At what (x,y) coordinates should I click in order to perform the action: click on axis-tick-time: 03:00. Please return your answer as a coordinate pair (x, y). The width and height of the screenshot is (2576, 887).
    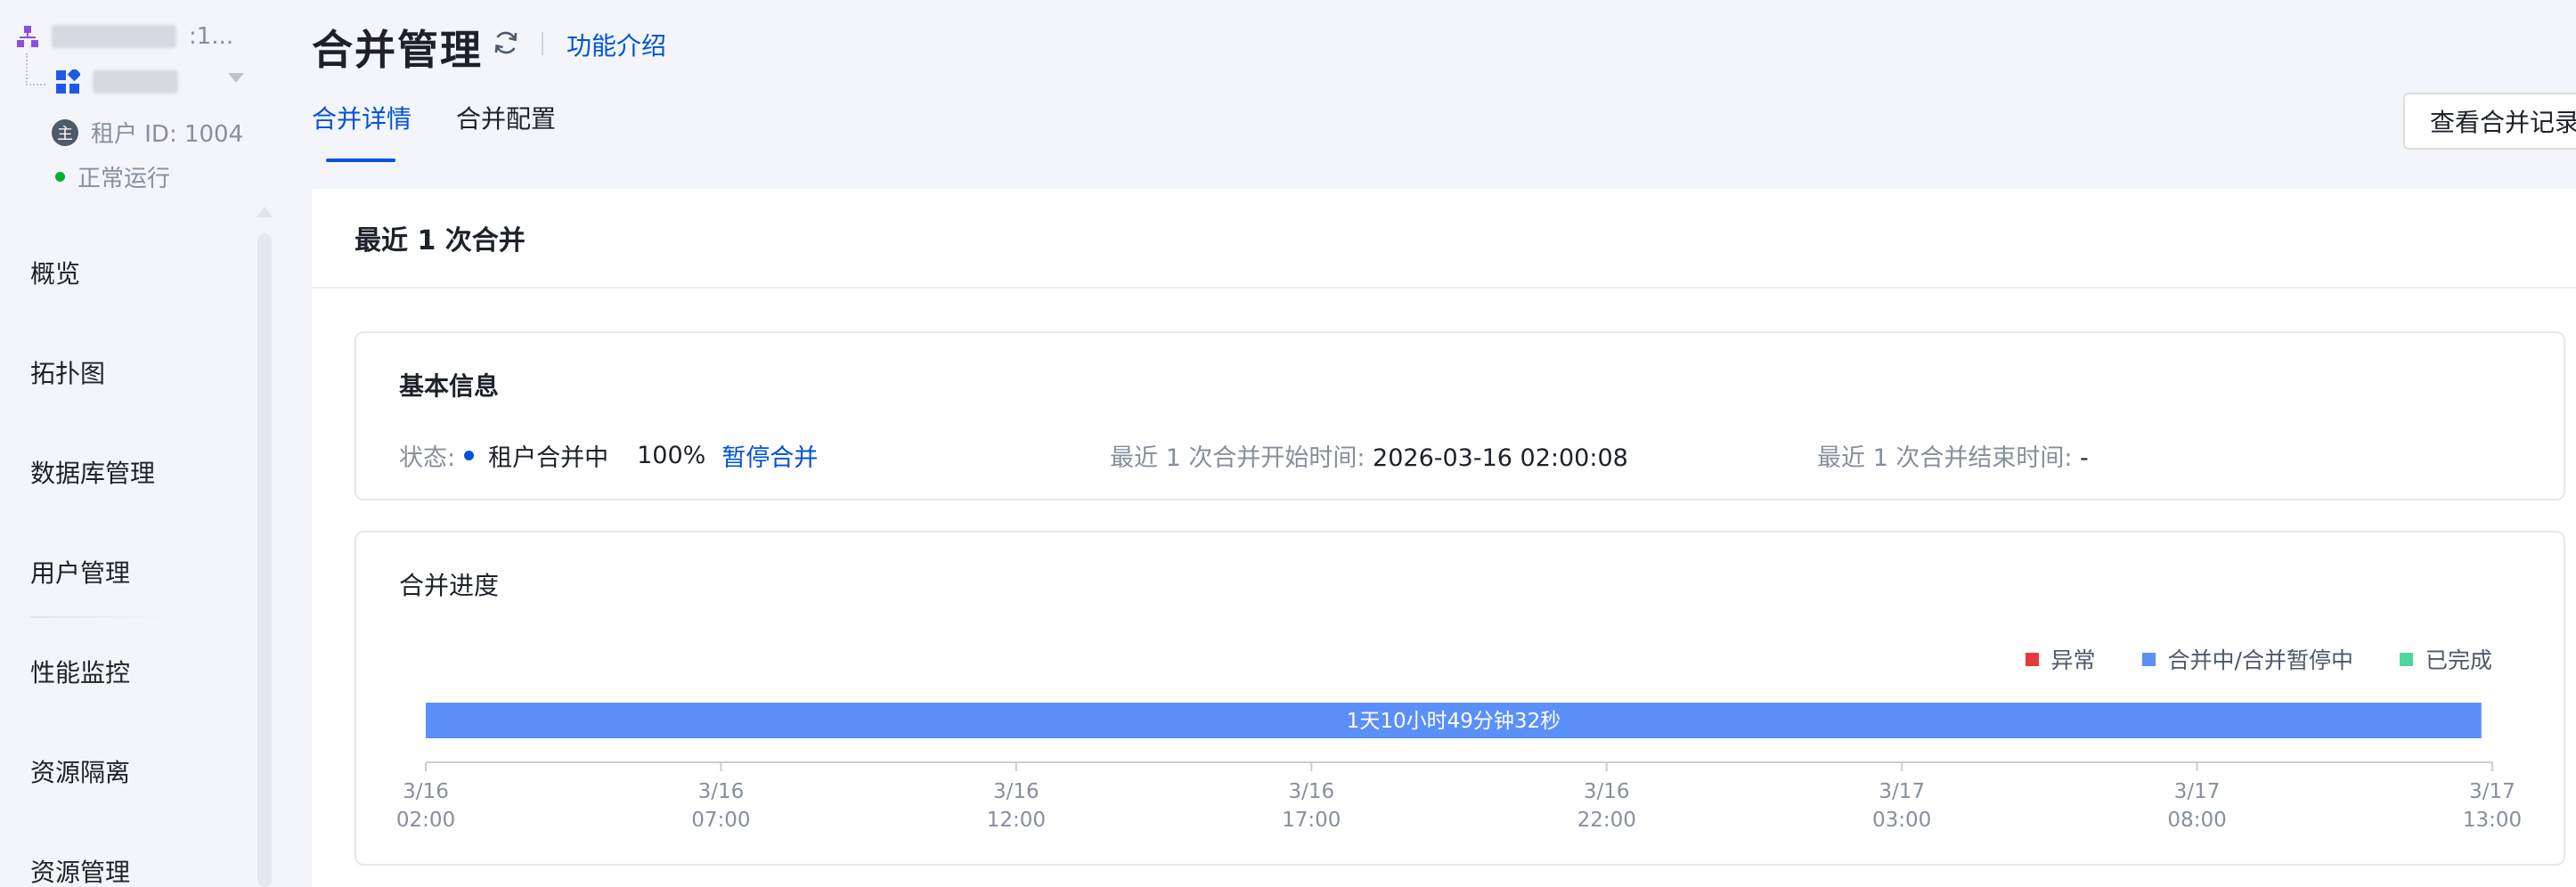
    Looking at the image, I should click on (1901, 820).